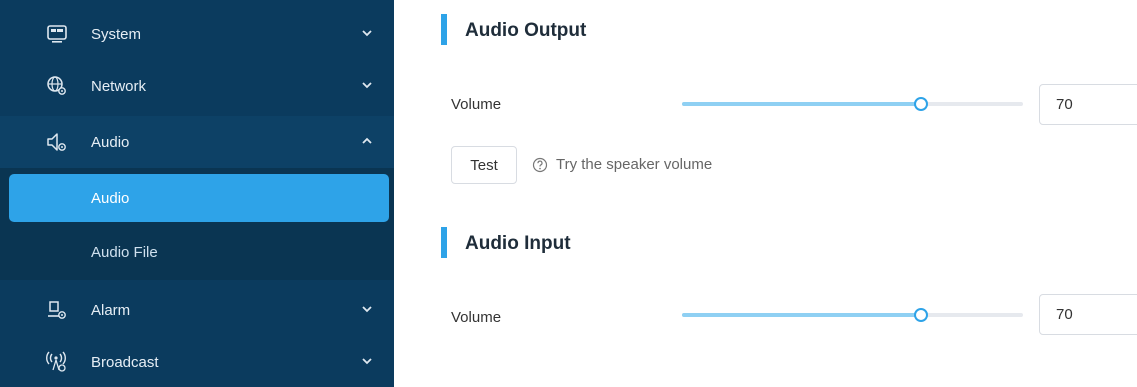 The width and height of the screenshot is (1137, 387). Describe the element at coordinates (197, 142) in the screenshot. I see `sidebar-item-audio: Audio` at that location.